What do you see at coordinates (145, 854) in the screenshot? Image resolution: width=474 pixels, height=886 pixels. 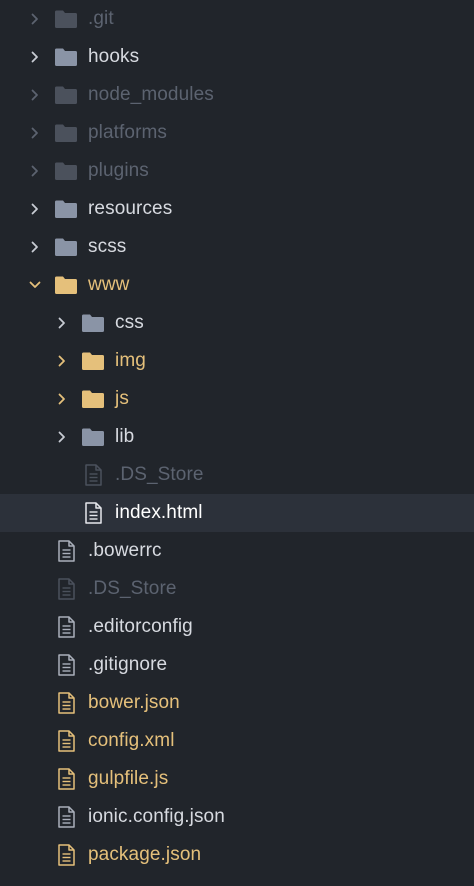 I see `tree-item-label: package.json` at bounding box center [145, 854].